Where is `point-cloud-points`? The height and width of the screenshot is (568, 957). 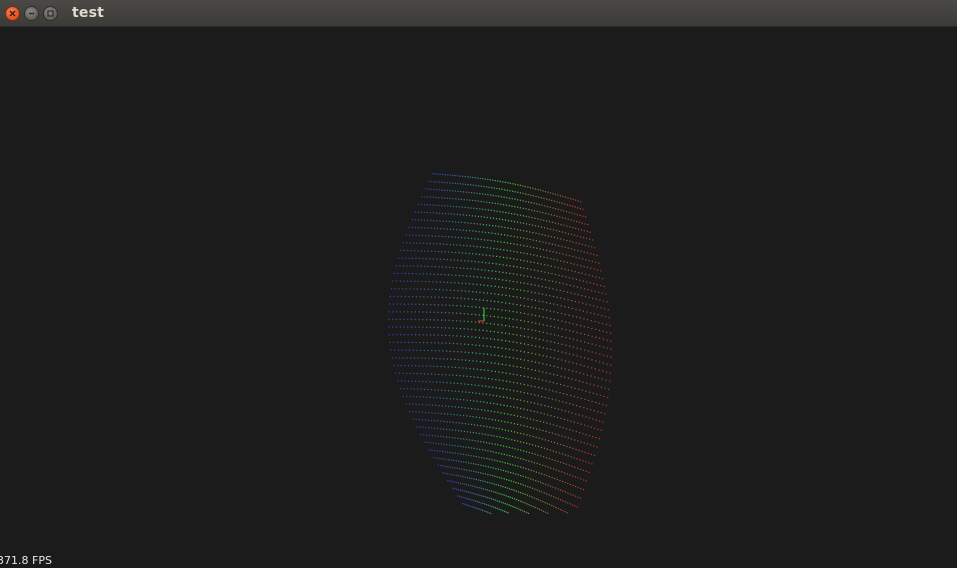
point-cloud-points is located at coordinates (500, 344).